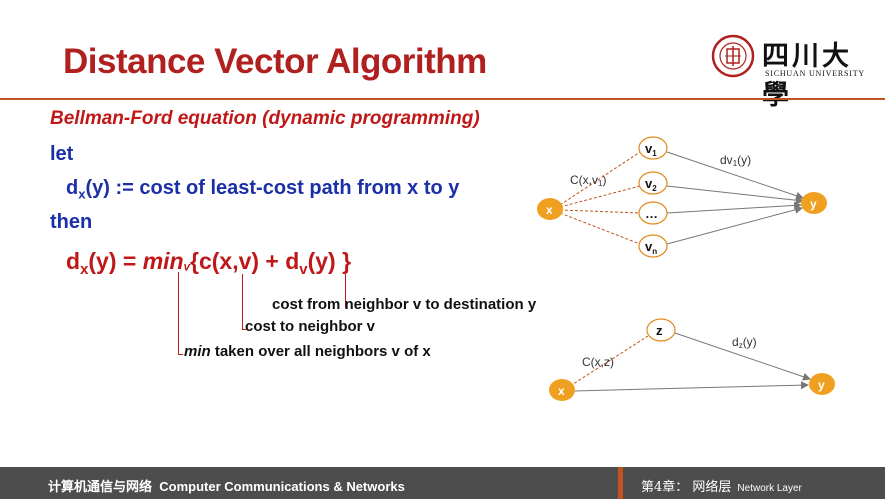 This screenshot has height=499, width=885. I want to click on node2-z-label: z, so click(659, 330).